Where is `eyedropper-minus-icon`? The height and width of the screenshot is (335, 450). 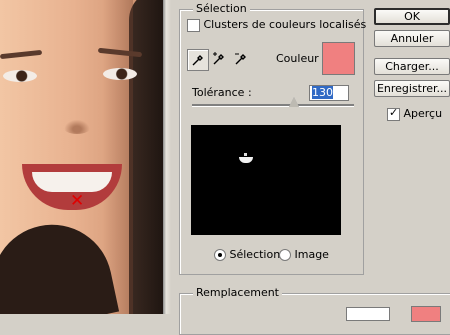 eyedropper-minus-icon is located at coordinates (241, 59).